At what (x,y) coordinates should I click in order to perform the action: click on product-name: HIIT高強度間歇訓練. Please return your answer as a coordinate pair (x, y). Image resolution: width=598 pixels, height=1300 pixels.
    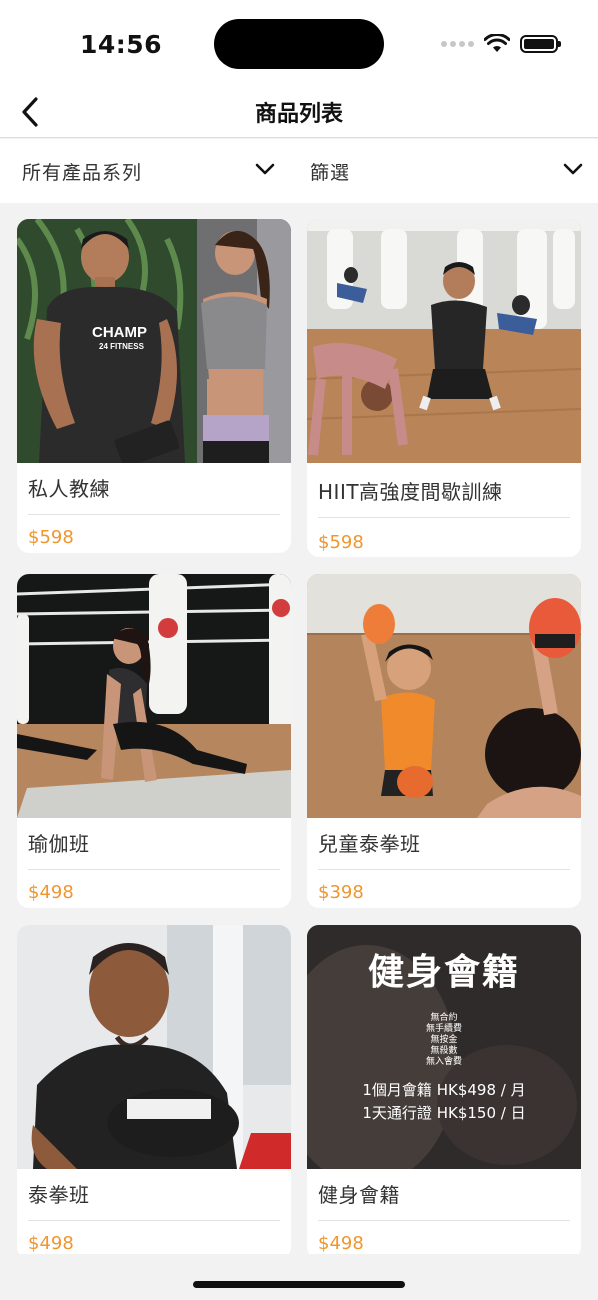
    Looking at the image, I should click on (444, 495).